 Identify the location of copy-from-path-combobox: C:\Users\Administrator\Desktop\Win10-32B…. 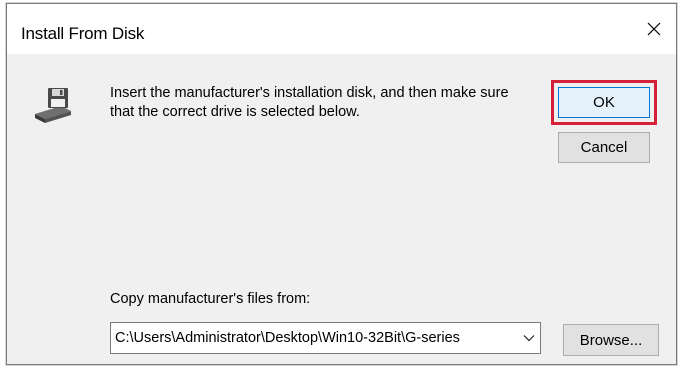
(325, 338).